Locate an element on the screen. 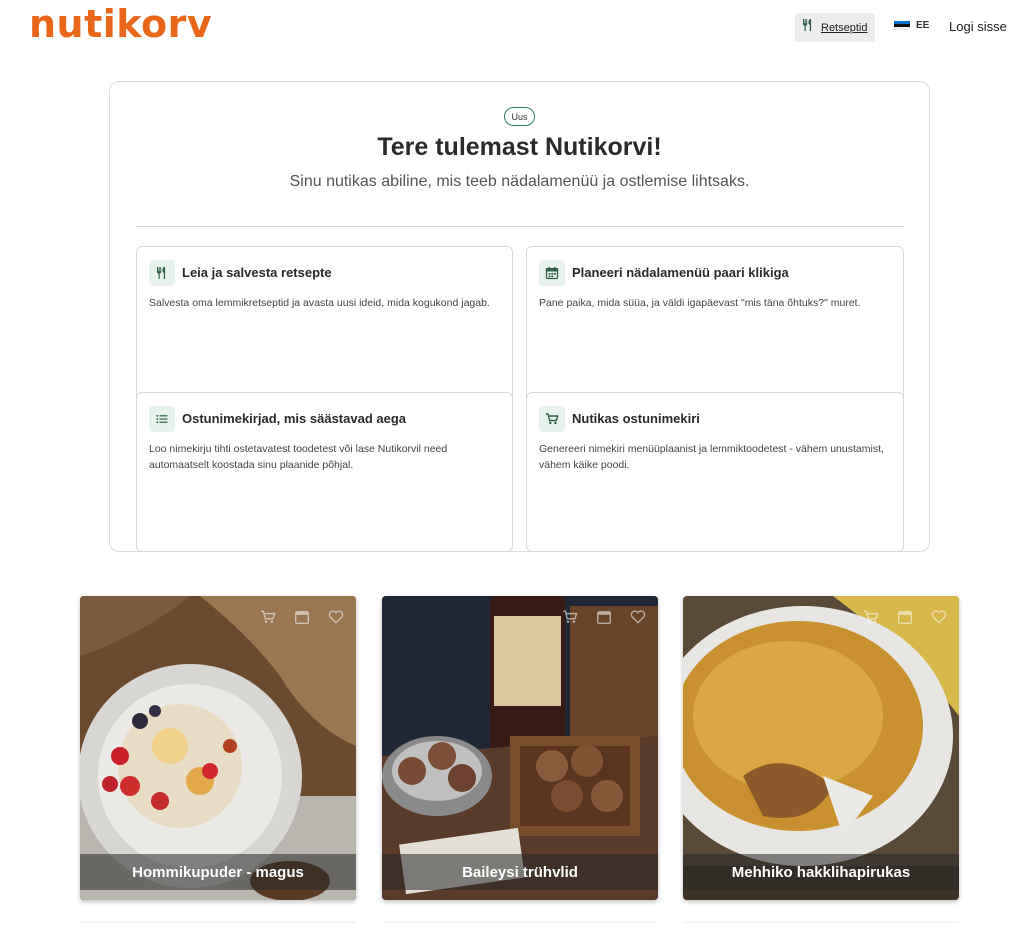 The image size is (1033, 925). language-selector: EE is located at coordinates (911, 25).